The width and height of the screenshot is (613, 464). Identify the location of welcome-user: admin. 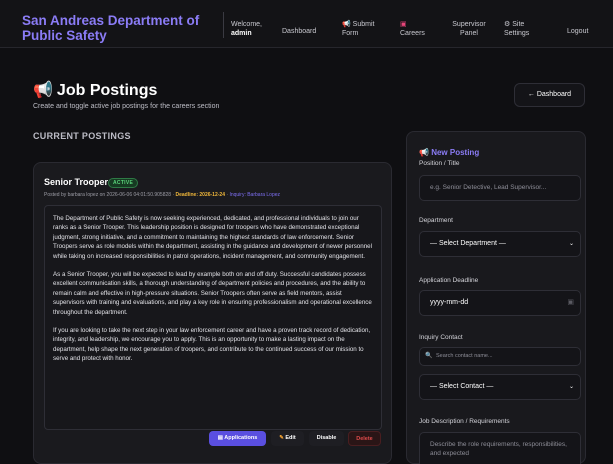
(241, 33).